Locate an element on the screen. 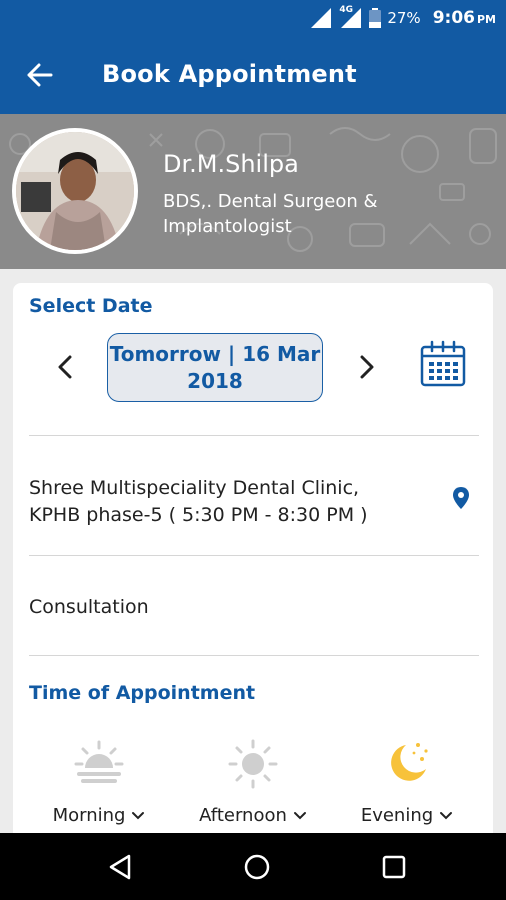 This screenshot has height=900, width=506. selected-date-line2: 2018 is located at coordinates (215, 380).